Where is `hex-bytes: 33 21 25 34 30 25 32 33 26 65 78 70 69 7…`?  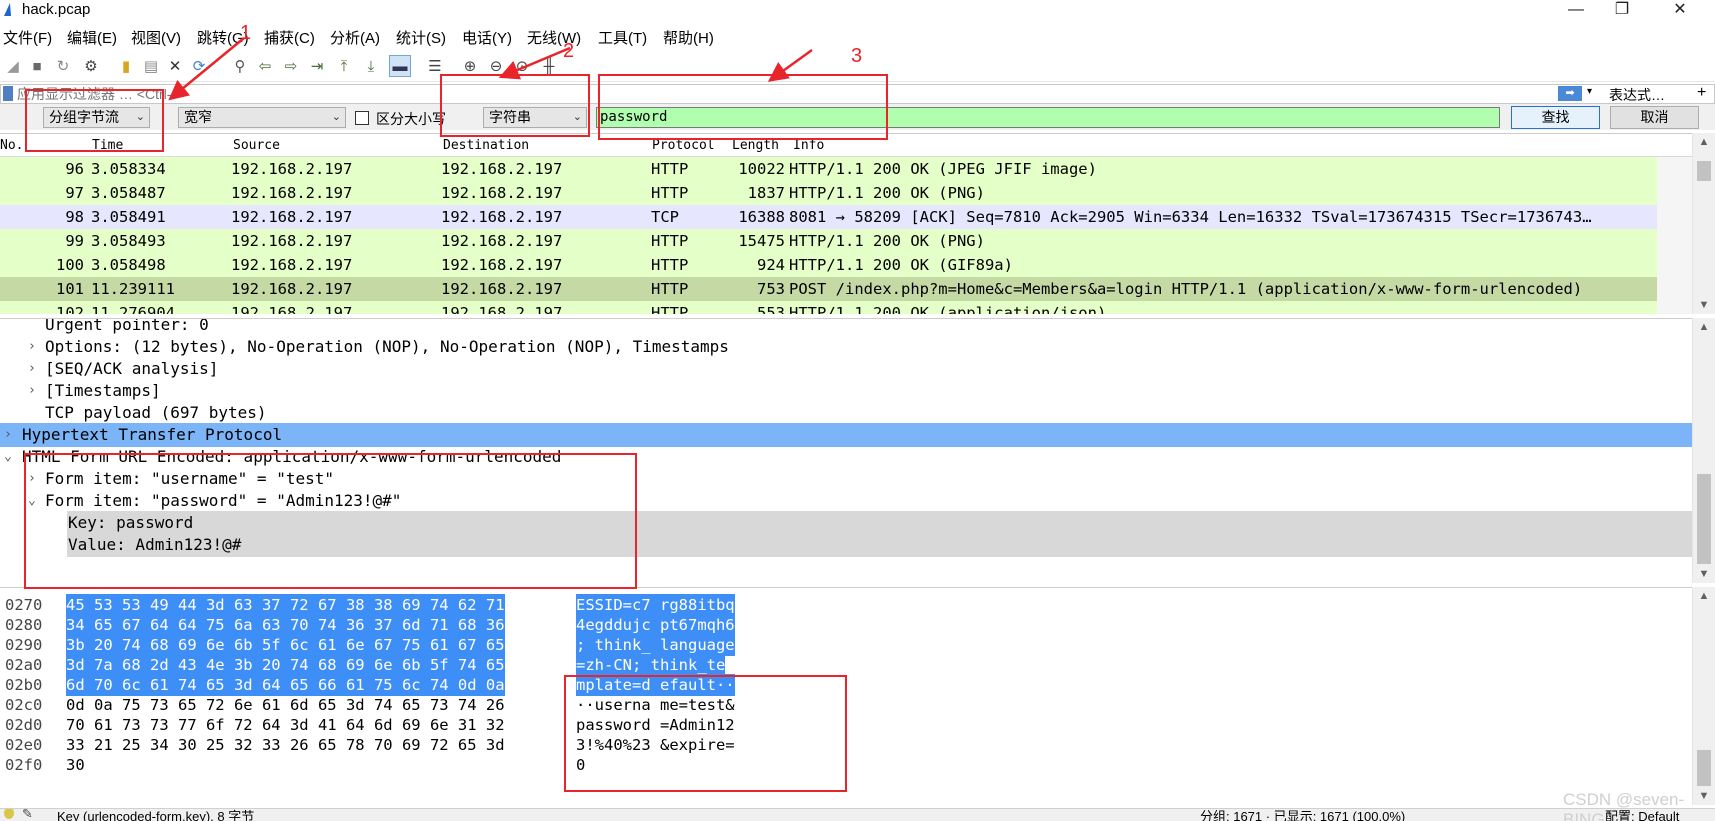
hex-bytes: 33 21 25 34 30 25 32 33 26 65 78 70 69 7… is located at coordinates (285, 745).